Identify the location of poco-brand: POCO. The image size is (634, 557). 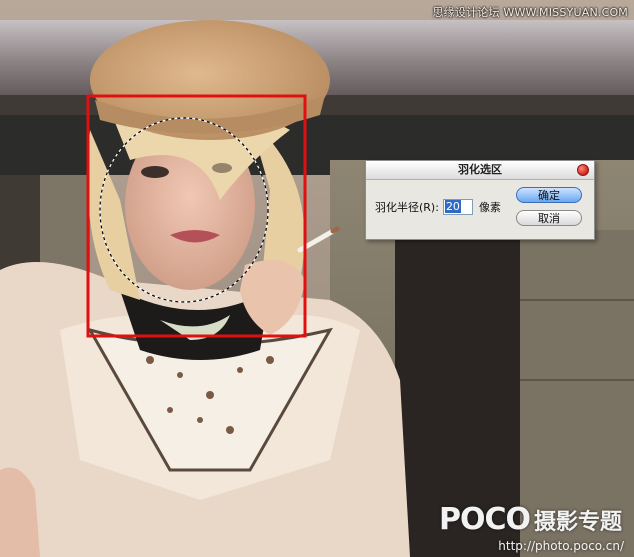
(484, 519).